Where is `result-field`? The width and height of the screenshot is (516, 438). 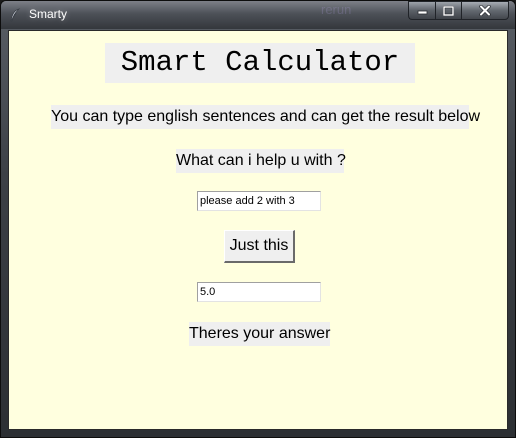 result-field is located at coordinates (259, 292).